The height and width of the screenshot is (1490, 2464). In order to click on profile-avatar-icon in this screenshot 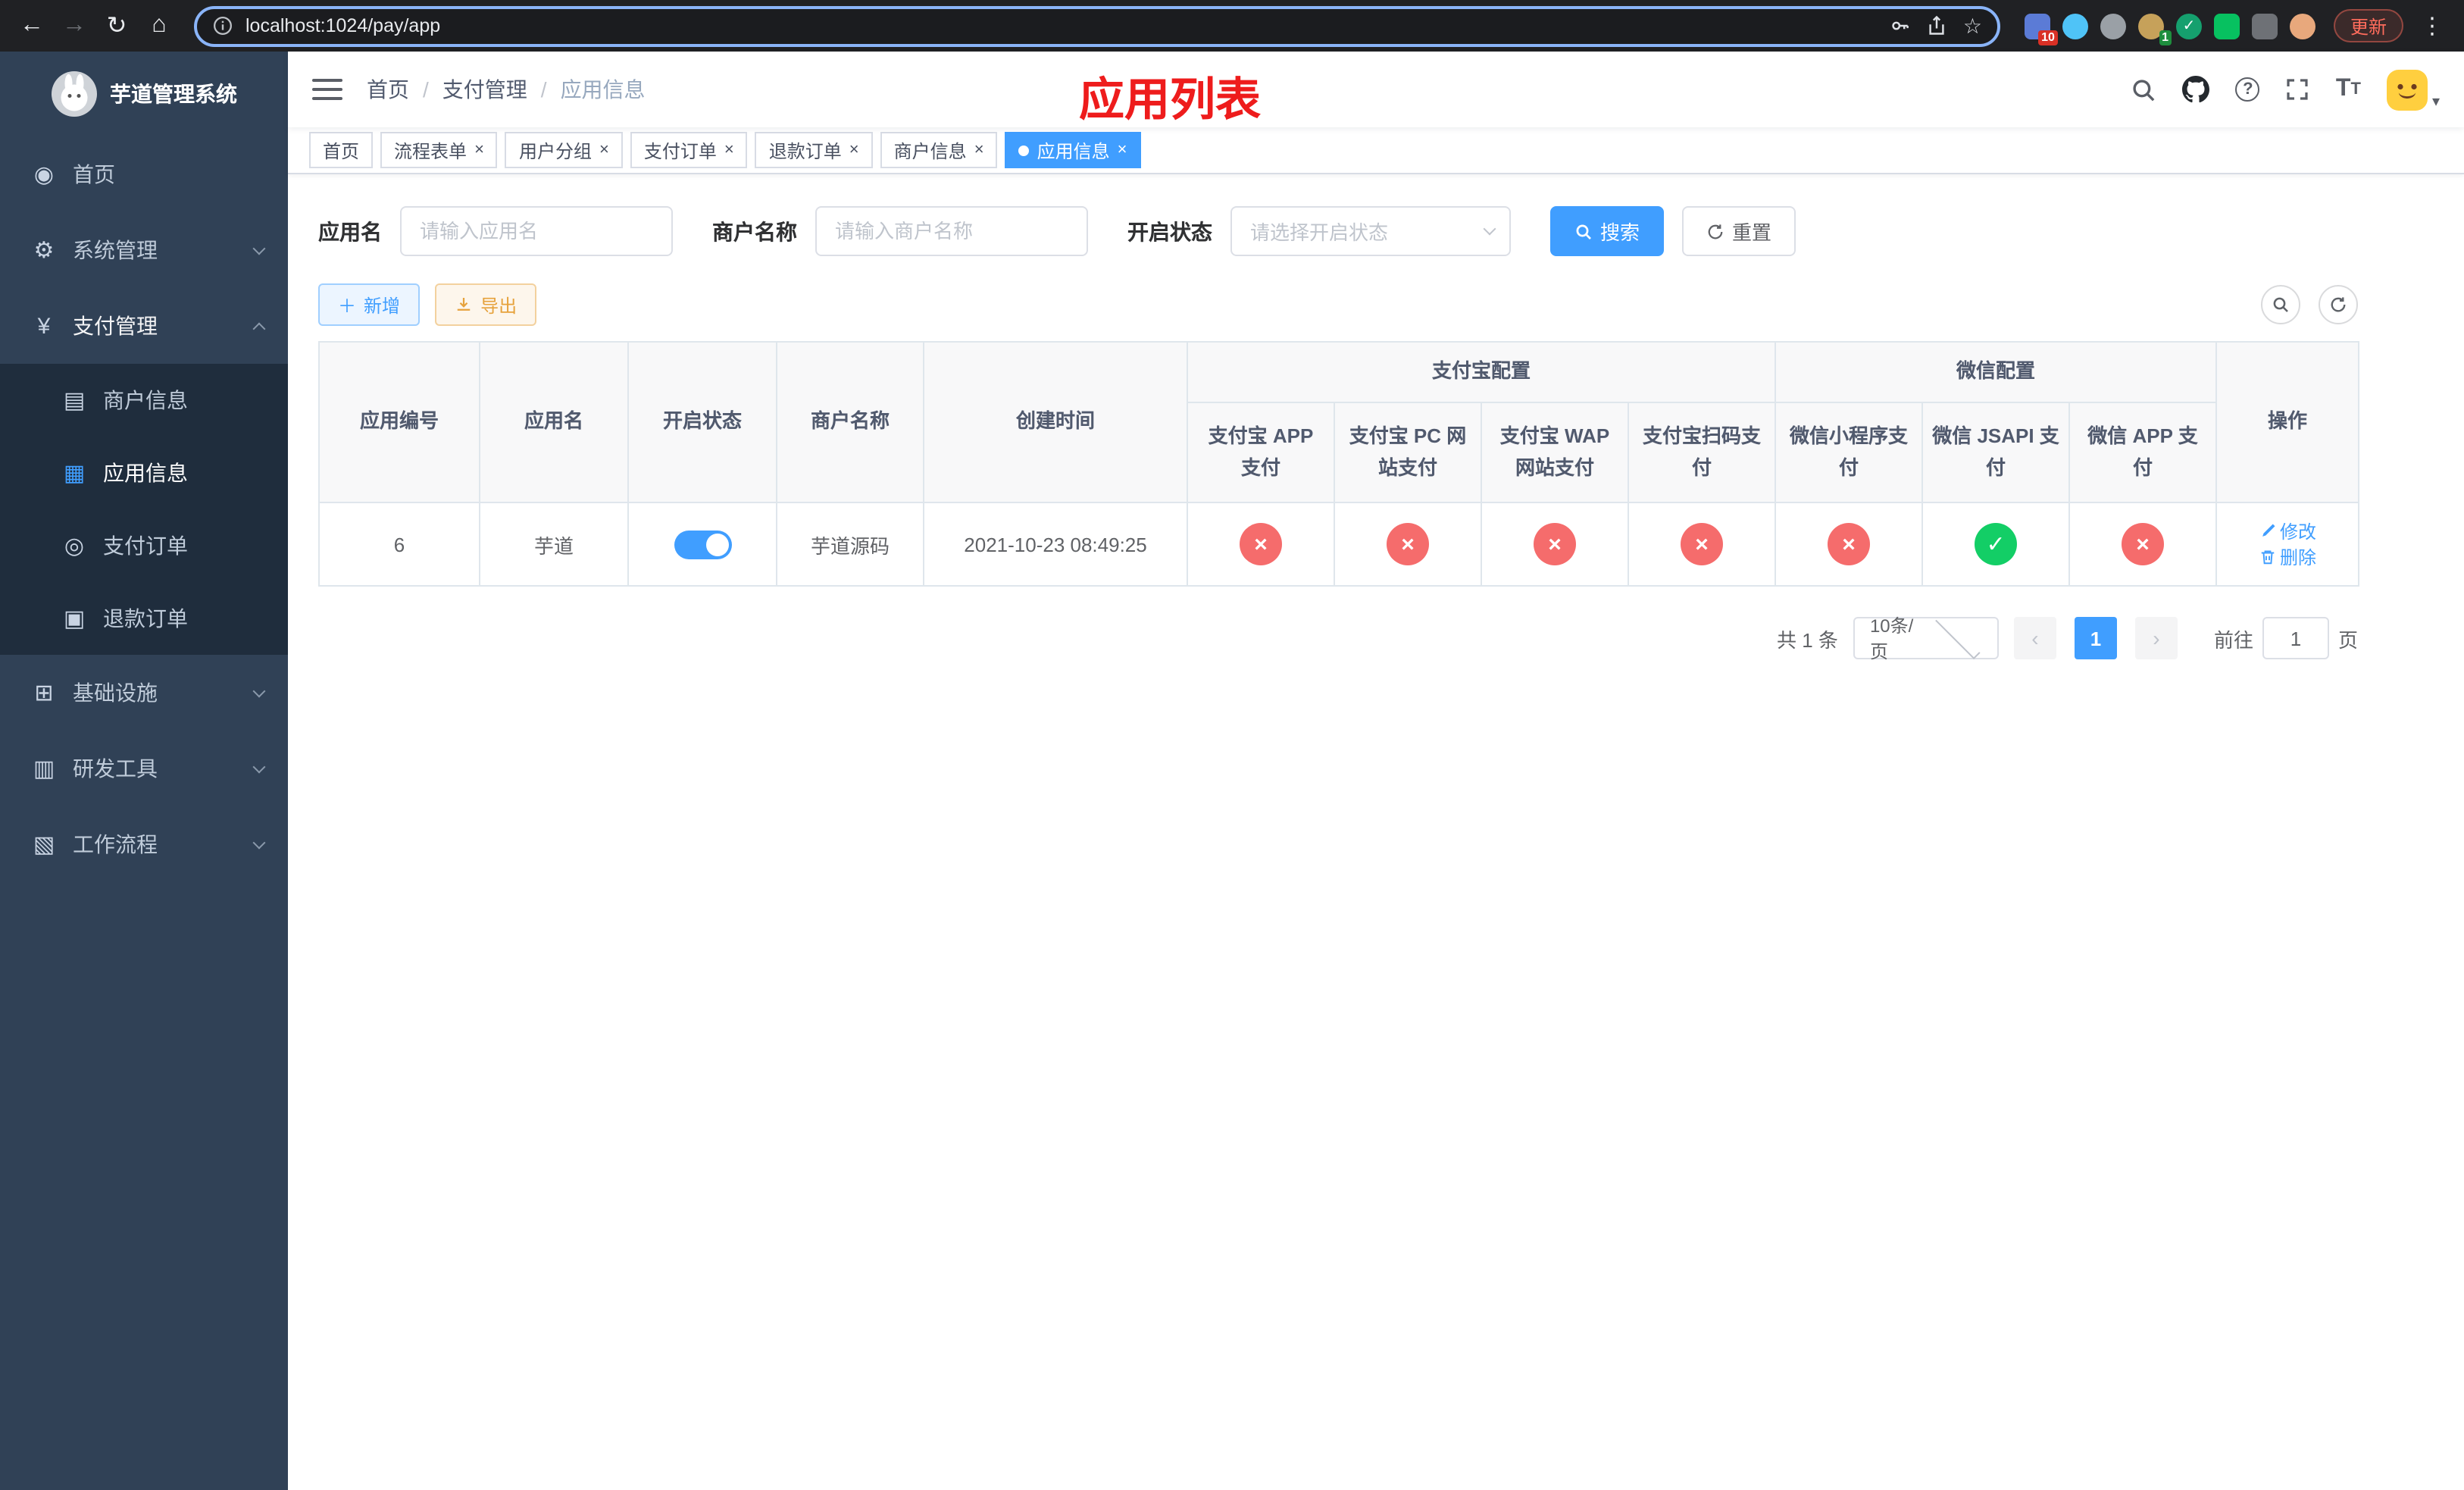, I will do `click(2302, 26)`.